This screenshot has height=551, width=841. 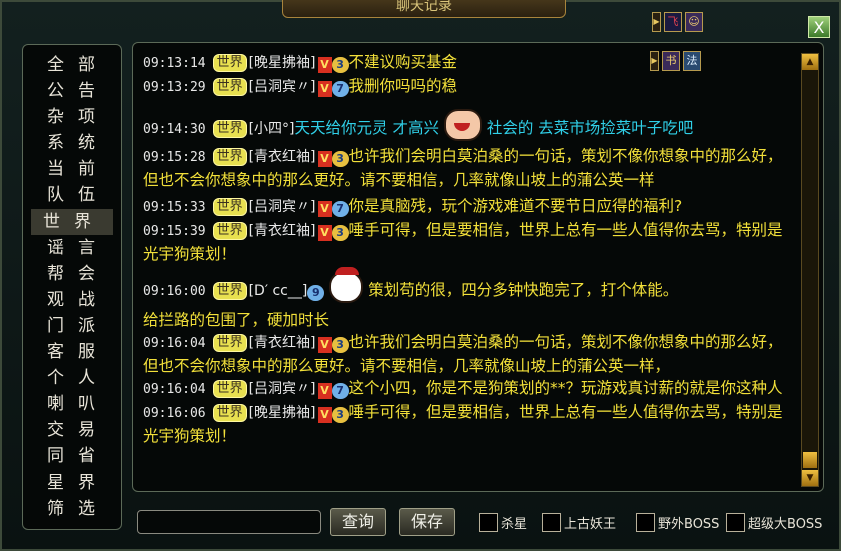 I want to click on sender-name: [D′ cc__], so click(x=278, y=291).